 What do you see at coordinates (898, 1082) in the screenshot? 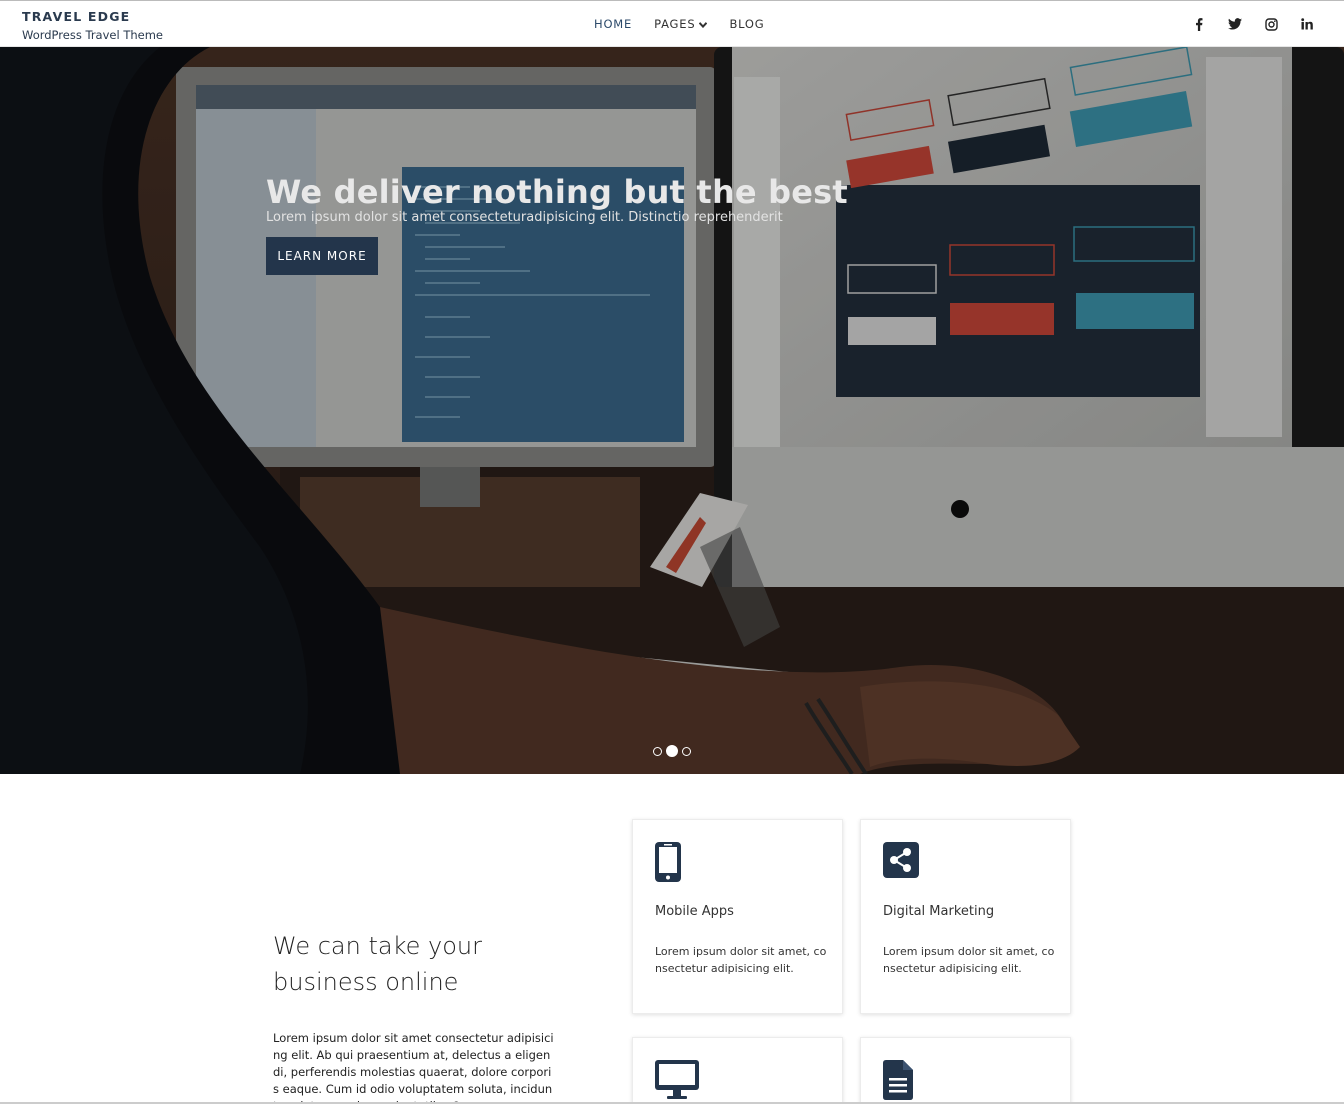
I see `document-icon` at bounding box center [898, 1082].